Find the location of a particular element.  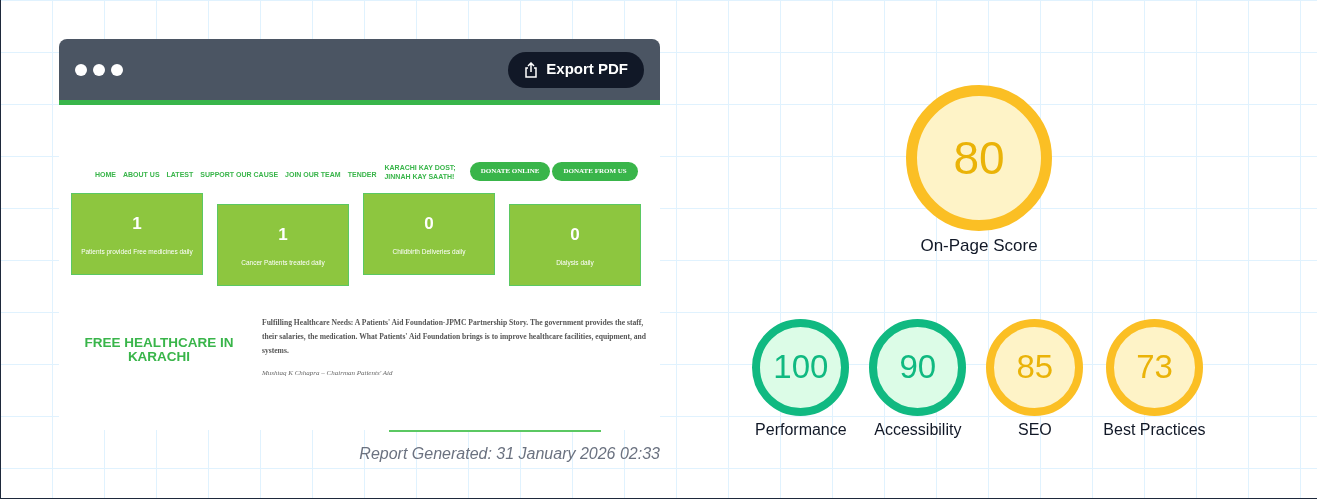

score-label: Performance is located at coordinates (801, 429).